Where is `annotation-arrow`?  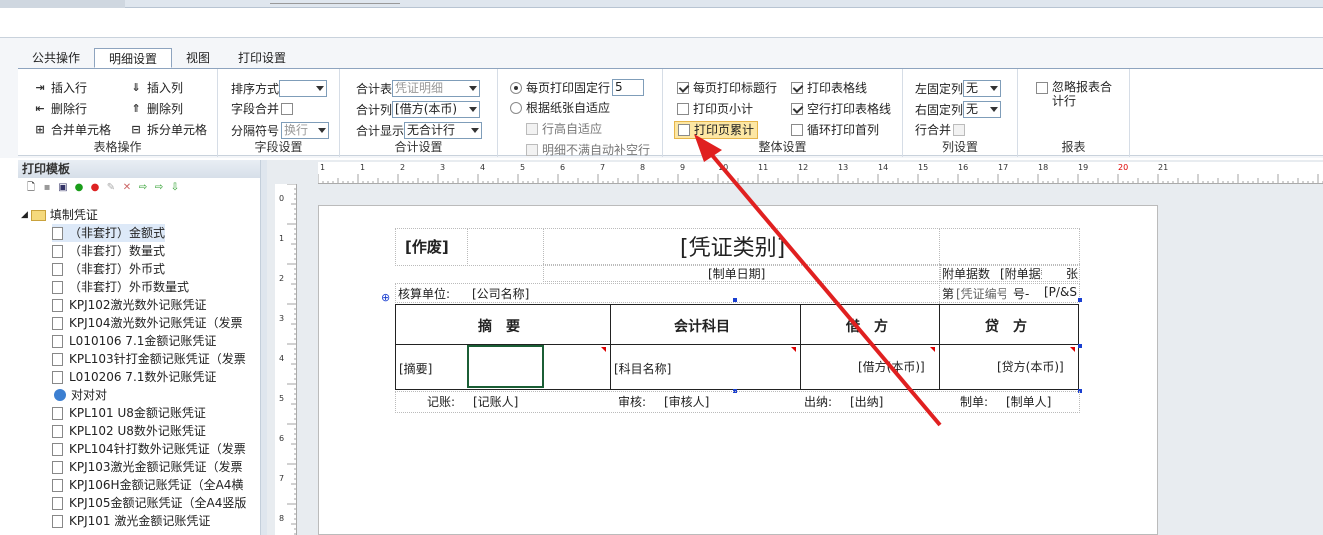
annotation-arrow is located at coordinates (818, 280).